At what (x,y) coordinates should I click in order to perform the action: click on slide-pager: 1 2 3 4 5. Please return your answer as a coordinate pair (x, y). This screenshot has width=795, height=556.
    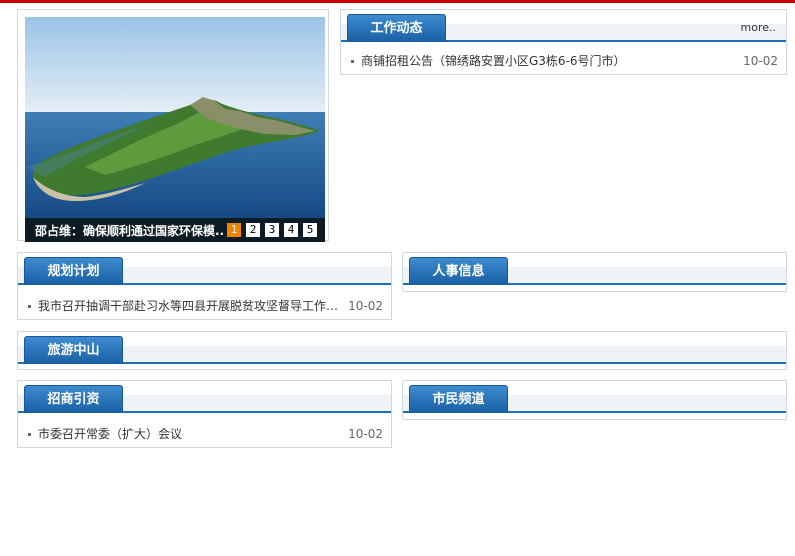
    Looking at the image, I should click on (272, 230).